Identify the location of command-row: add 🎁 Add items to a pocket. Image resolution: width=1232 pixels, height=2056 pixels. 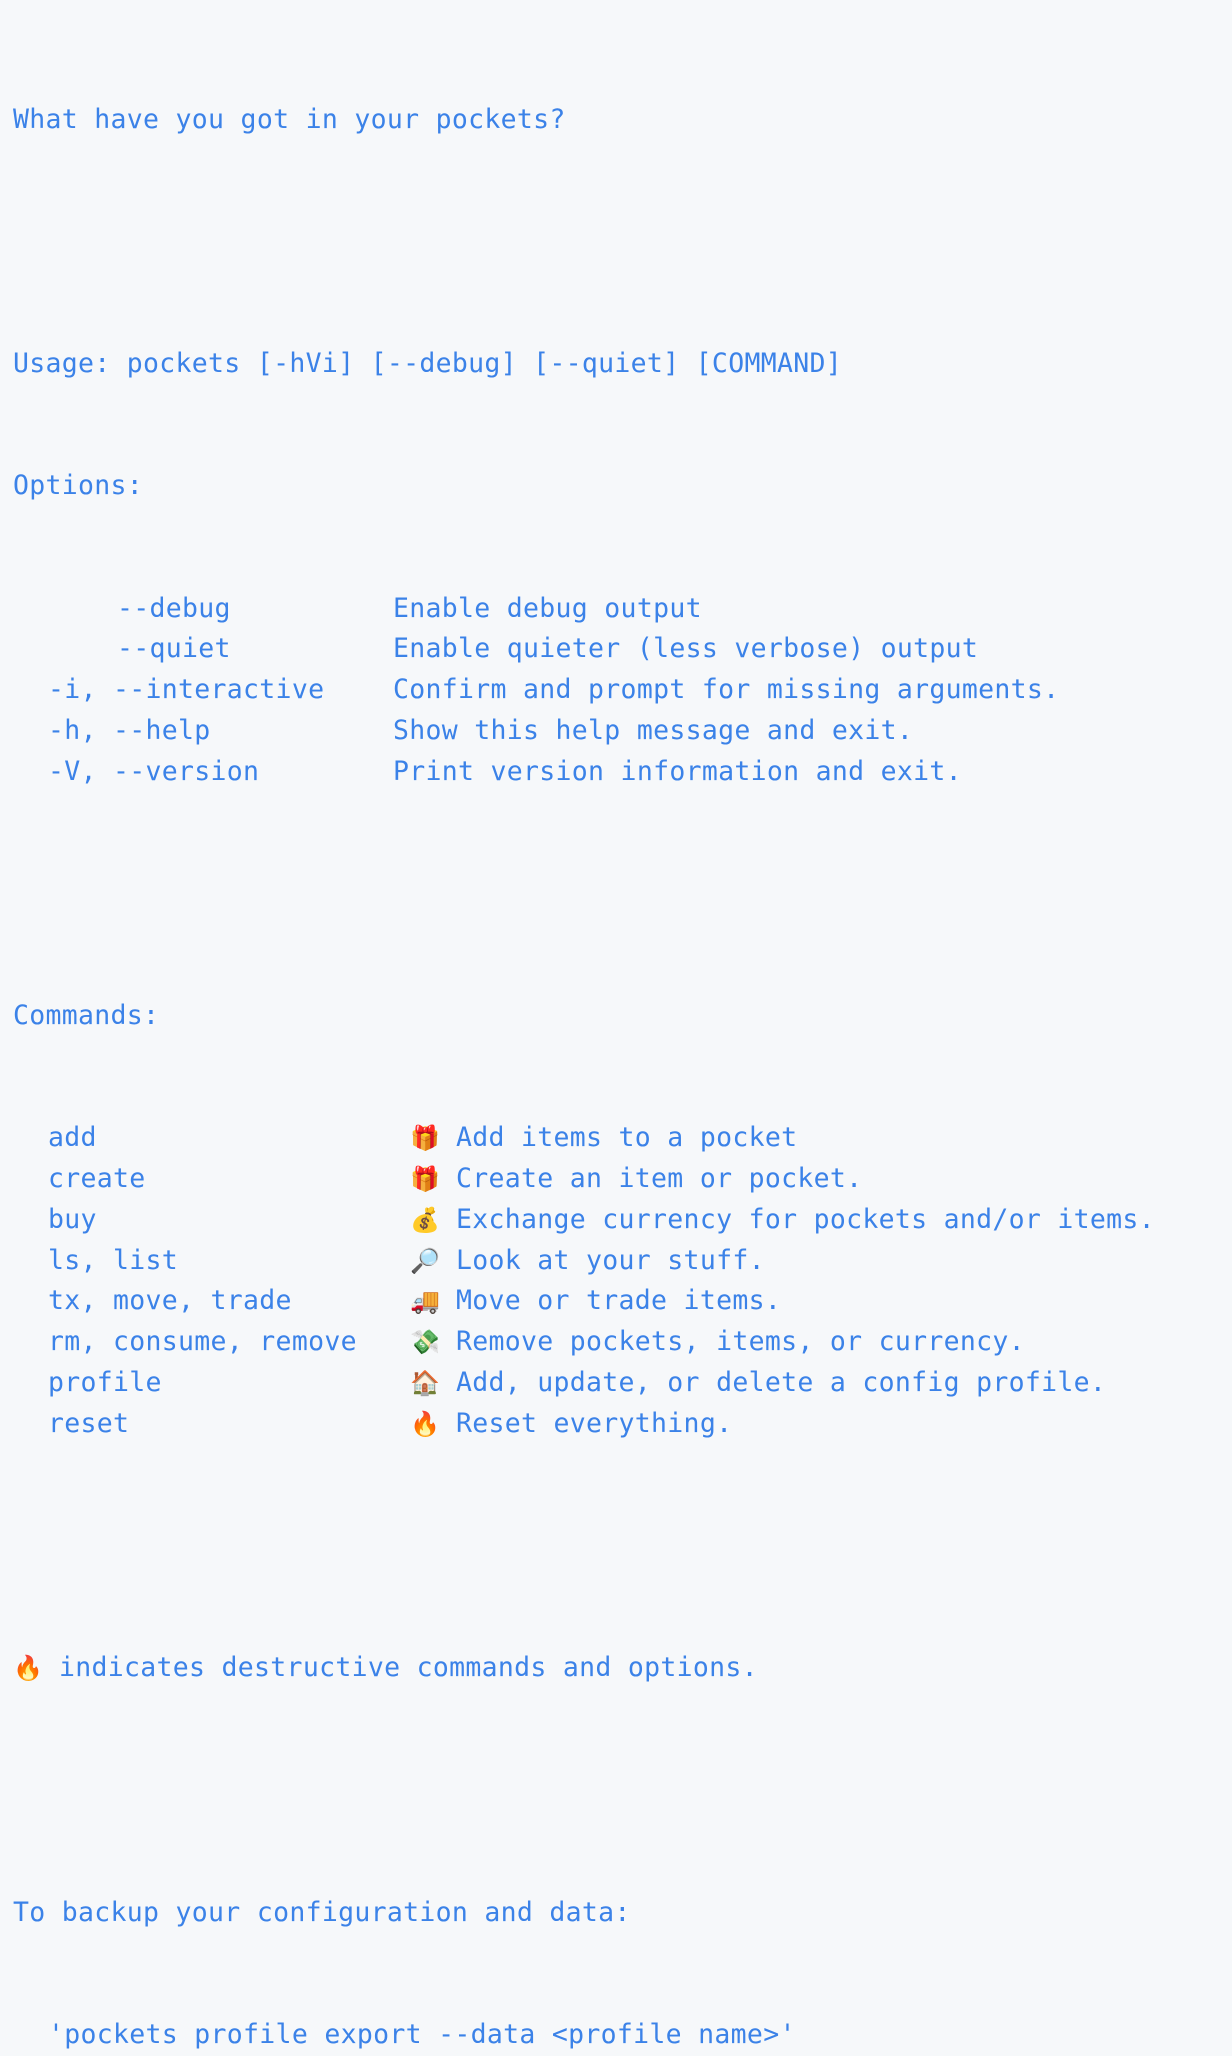
(622, 1138).